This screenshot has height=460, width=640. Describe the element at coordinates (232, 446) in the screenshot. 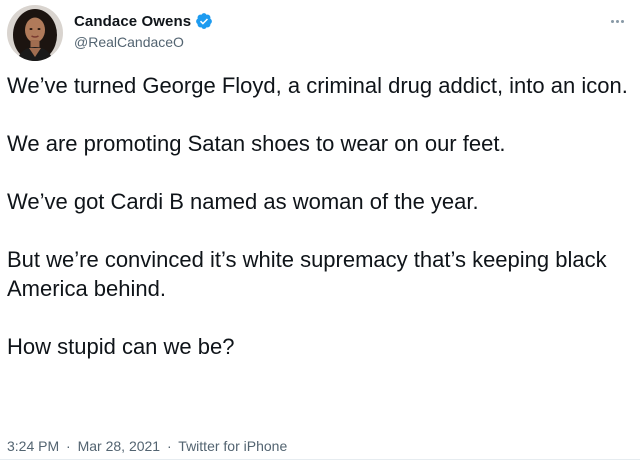

I see `tweet-source: Twitter for iPhone` at that location.